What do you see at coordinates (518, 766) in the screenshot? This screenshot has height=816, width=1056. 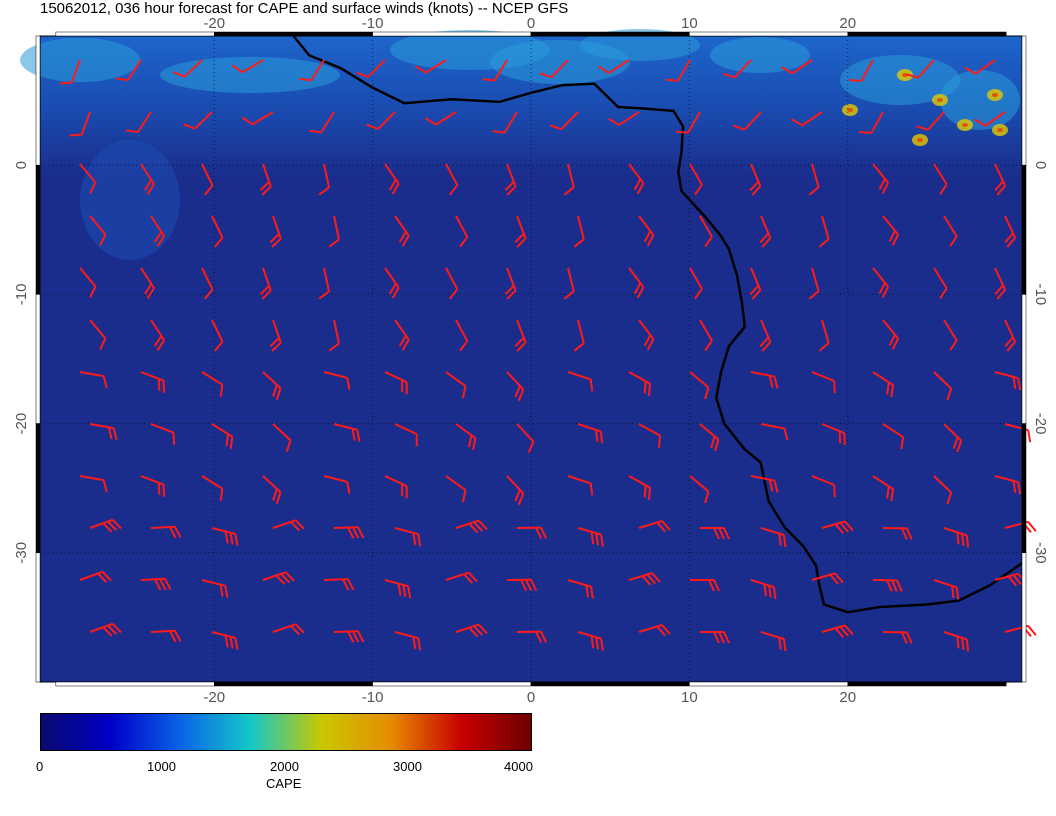 I see `colorbar-tick-label: 4000` at bounding box center [518, 766].